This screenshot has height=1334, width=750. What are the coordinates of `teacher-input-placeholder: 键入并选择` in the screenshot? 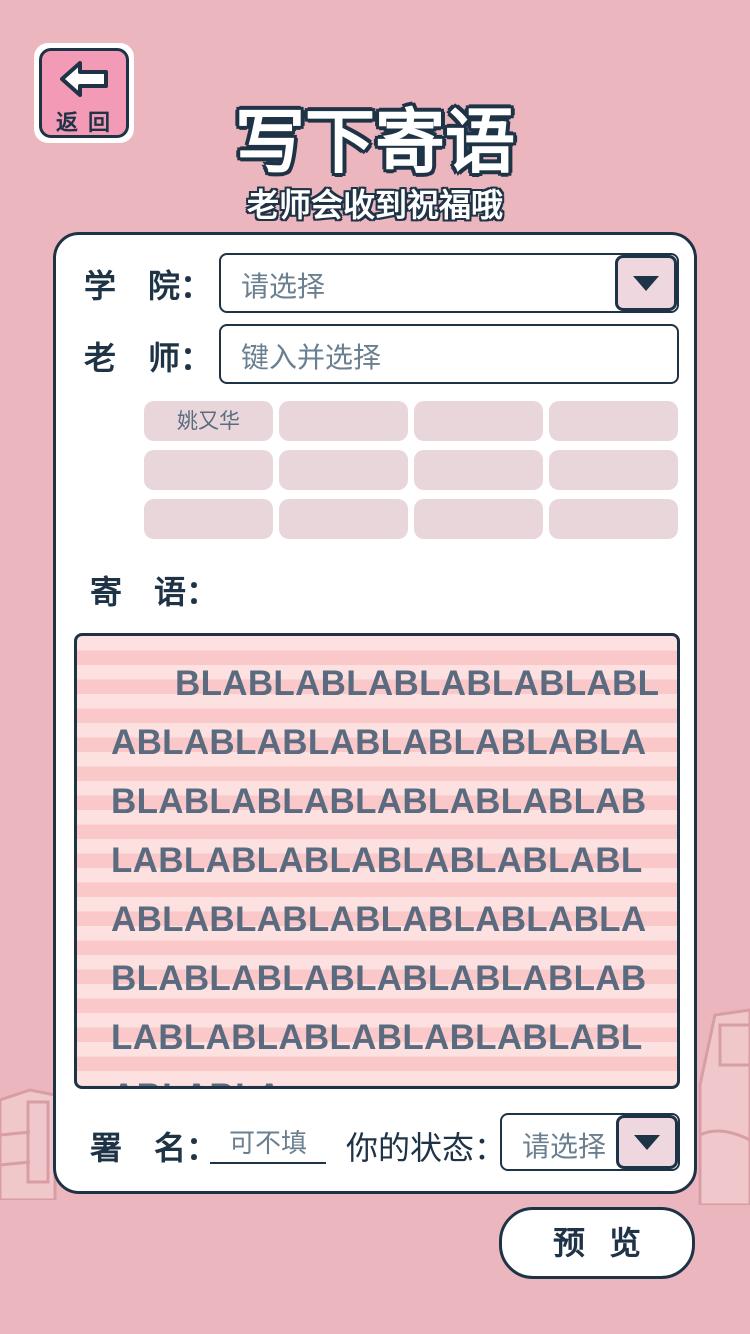 It's located at (311, 357).